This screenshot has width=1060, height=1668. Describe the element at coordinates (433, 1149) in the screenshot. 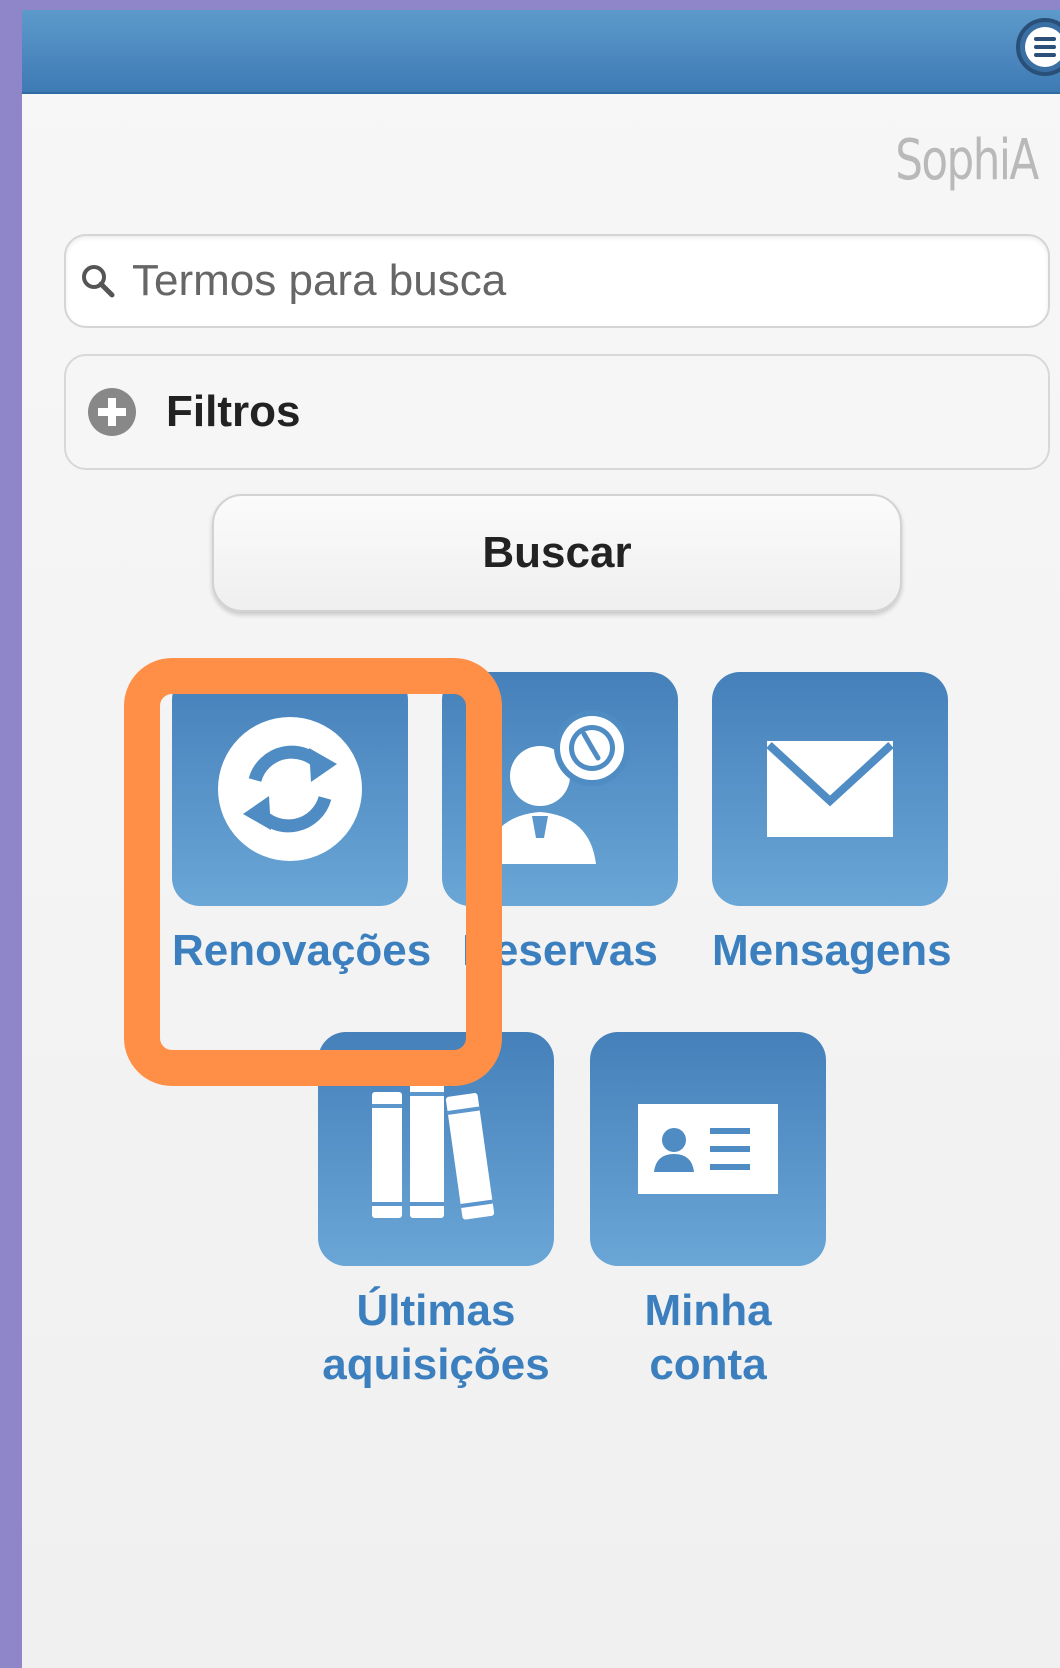

I see `books-icon` at that location.